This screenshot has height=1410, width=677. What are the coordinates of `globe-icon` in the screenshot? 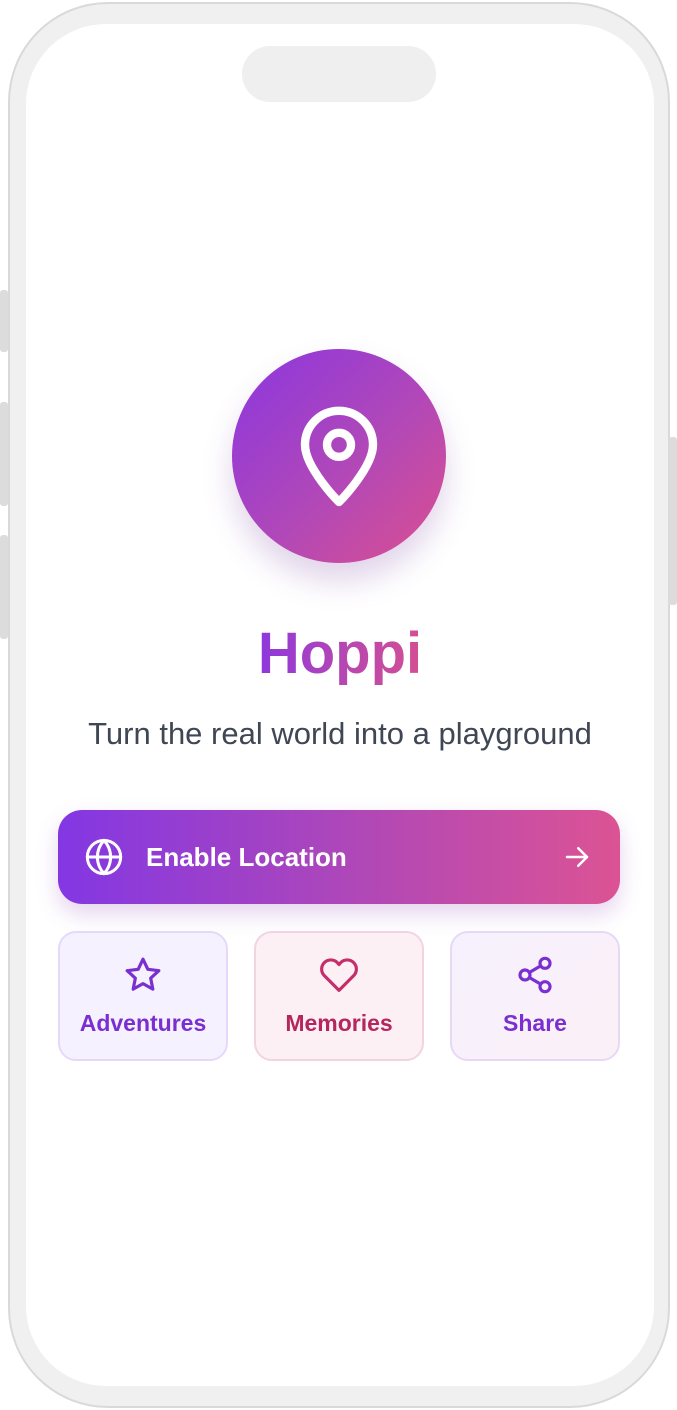 It's located at (104, 857).